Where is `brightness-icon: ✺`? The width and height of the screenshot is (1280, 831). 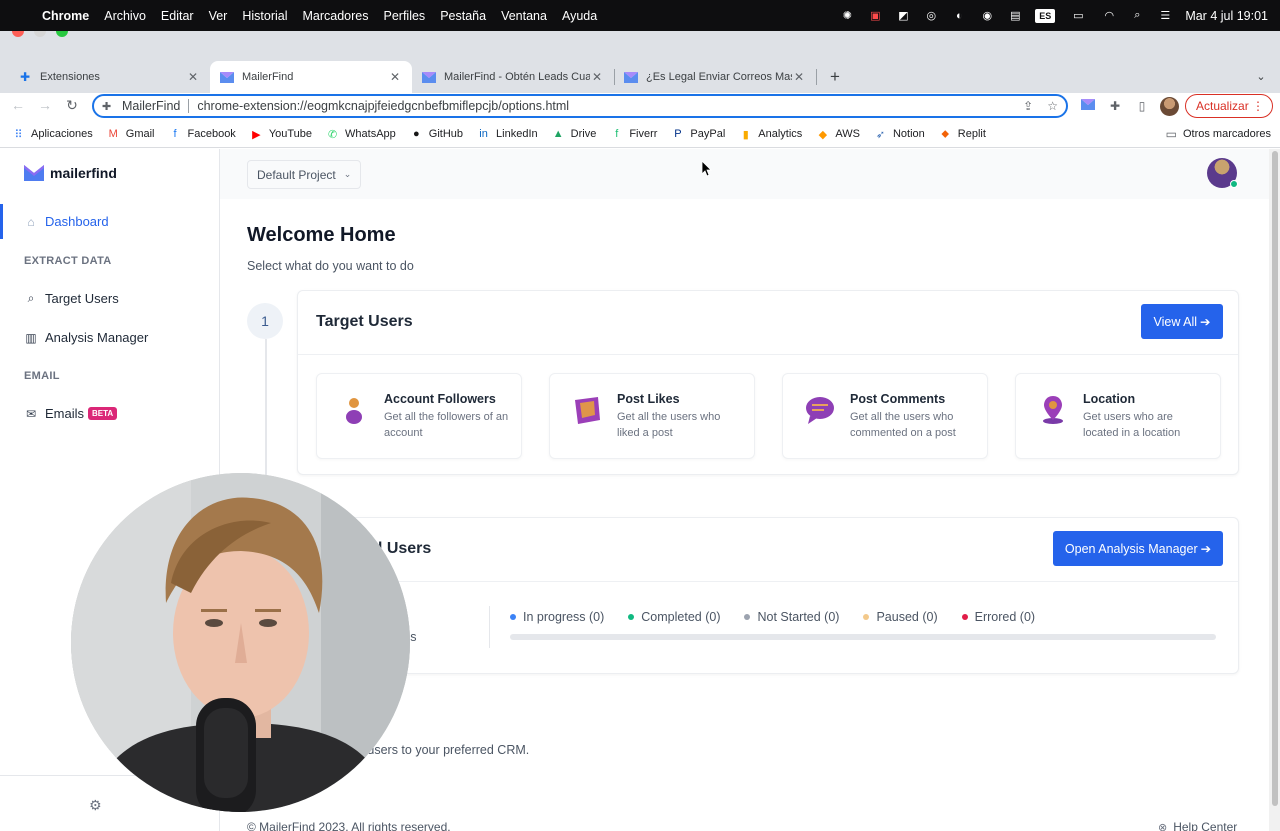 brightness-icon: ✺ is located at coordinates (847, 16).